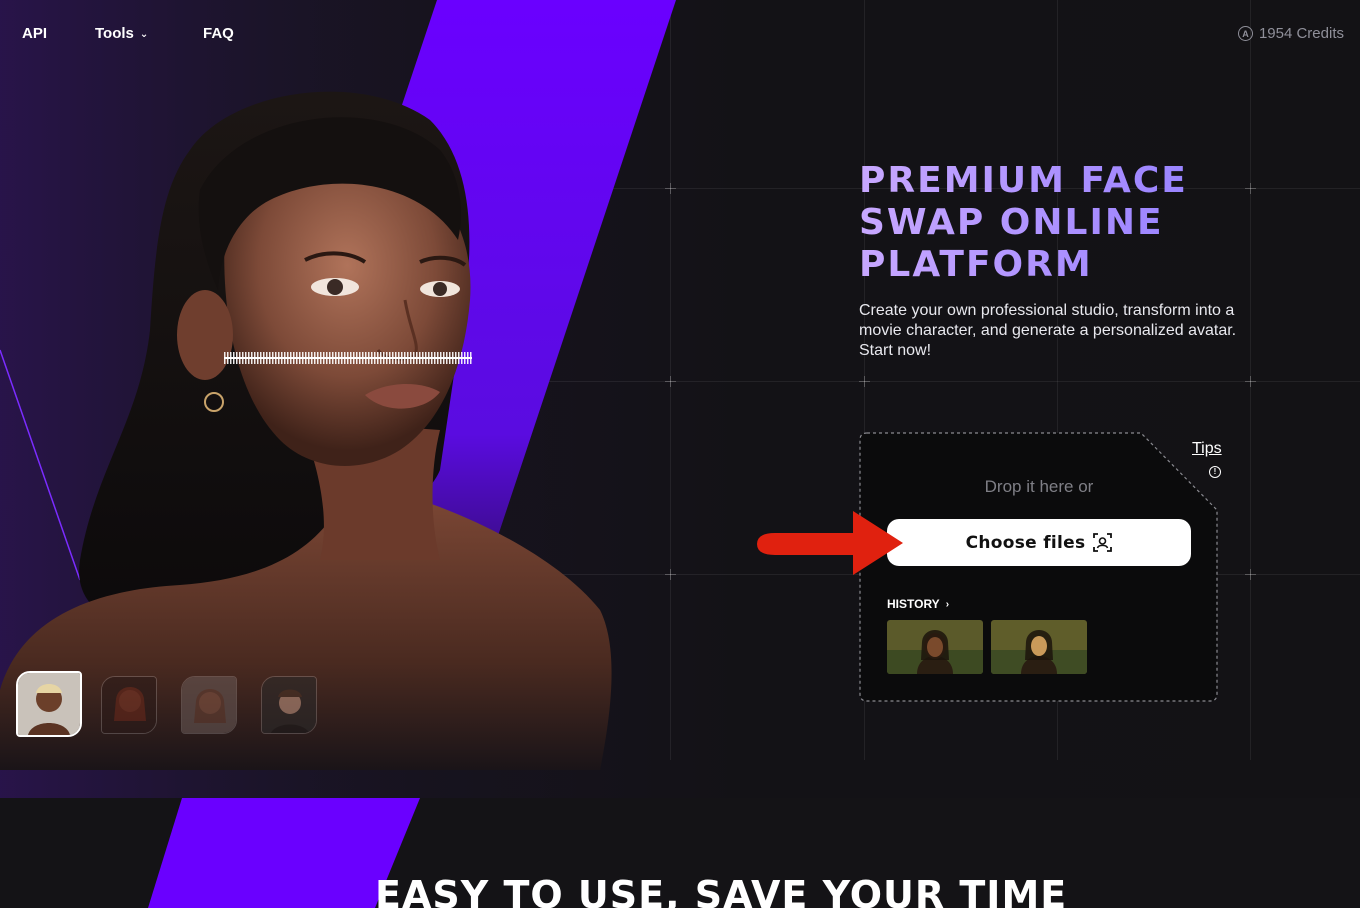  Describe the element at coordinates (1023, 180) in the screenshot. I see `headline-line-1: PREMIUM FACE` at that location.